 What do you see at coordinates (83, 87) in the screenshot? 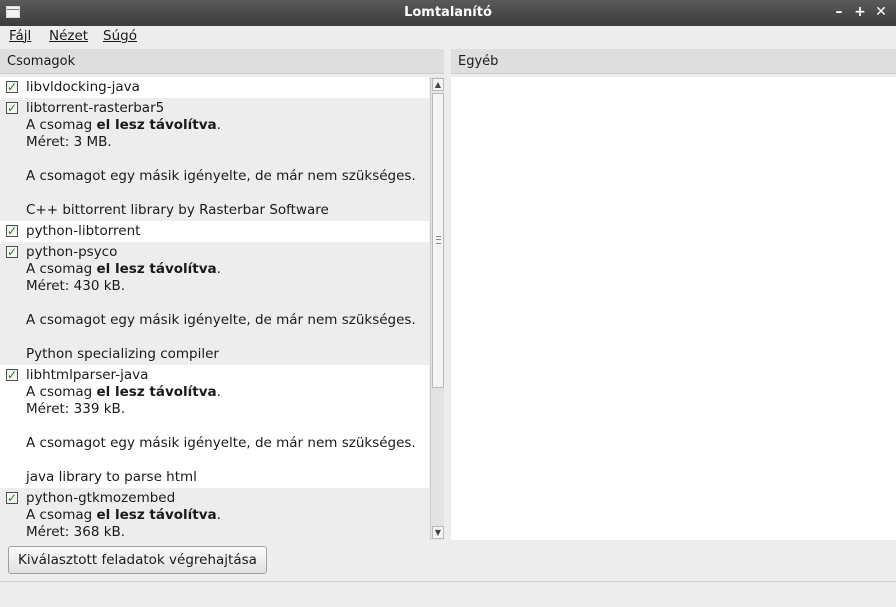
I see `package-name: libvldocking-java` at bounding box center [83, 87].